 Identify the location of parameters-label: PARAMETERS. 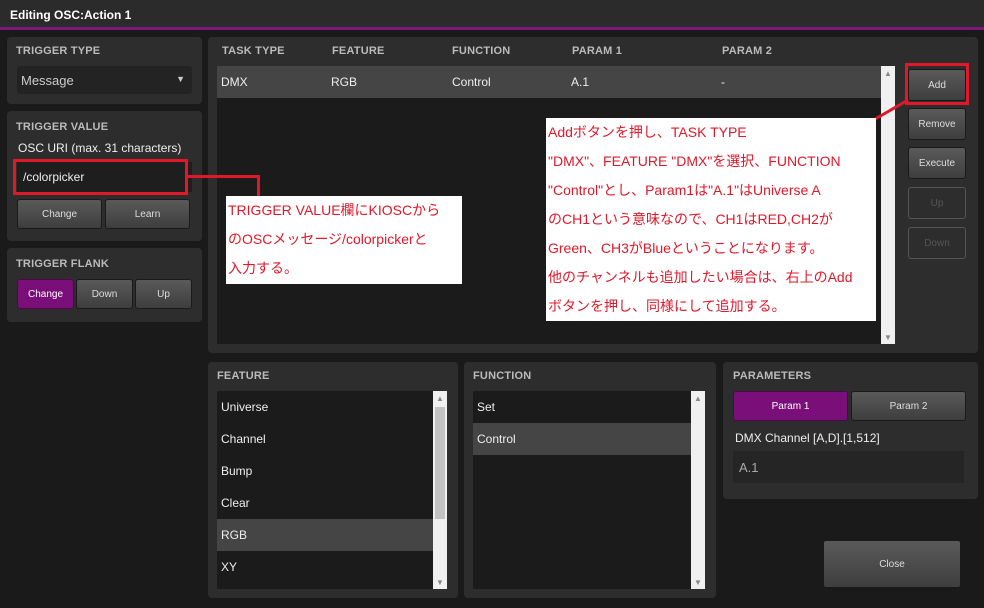
(772, 376).